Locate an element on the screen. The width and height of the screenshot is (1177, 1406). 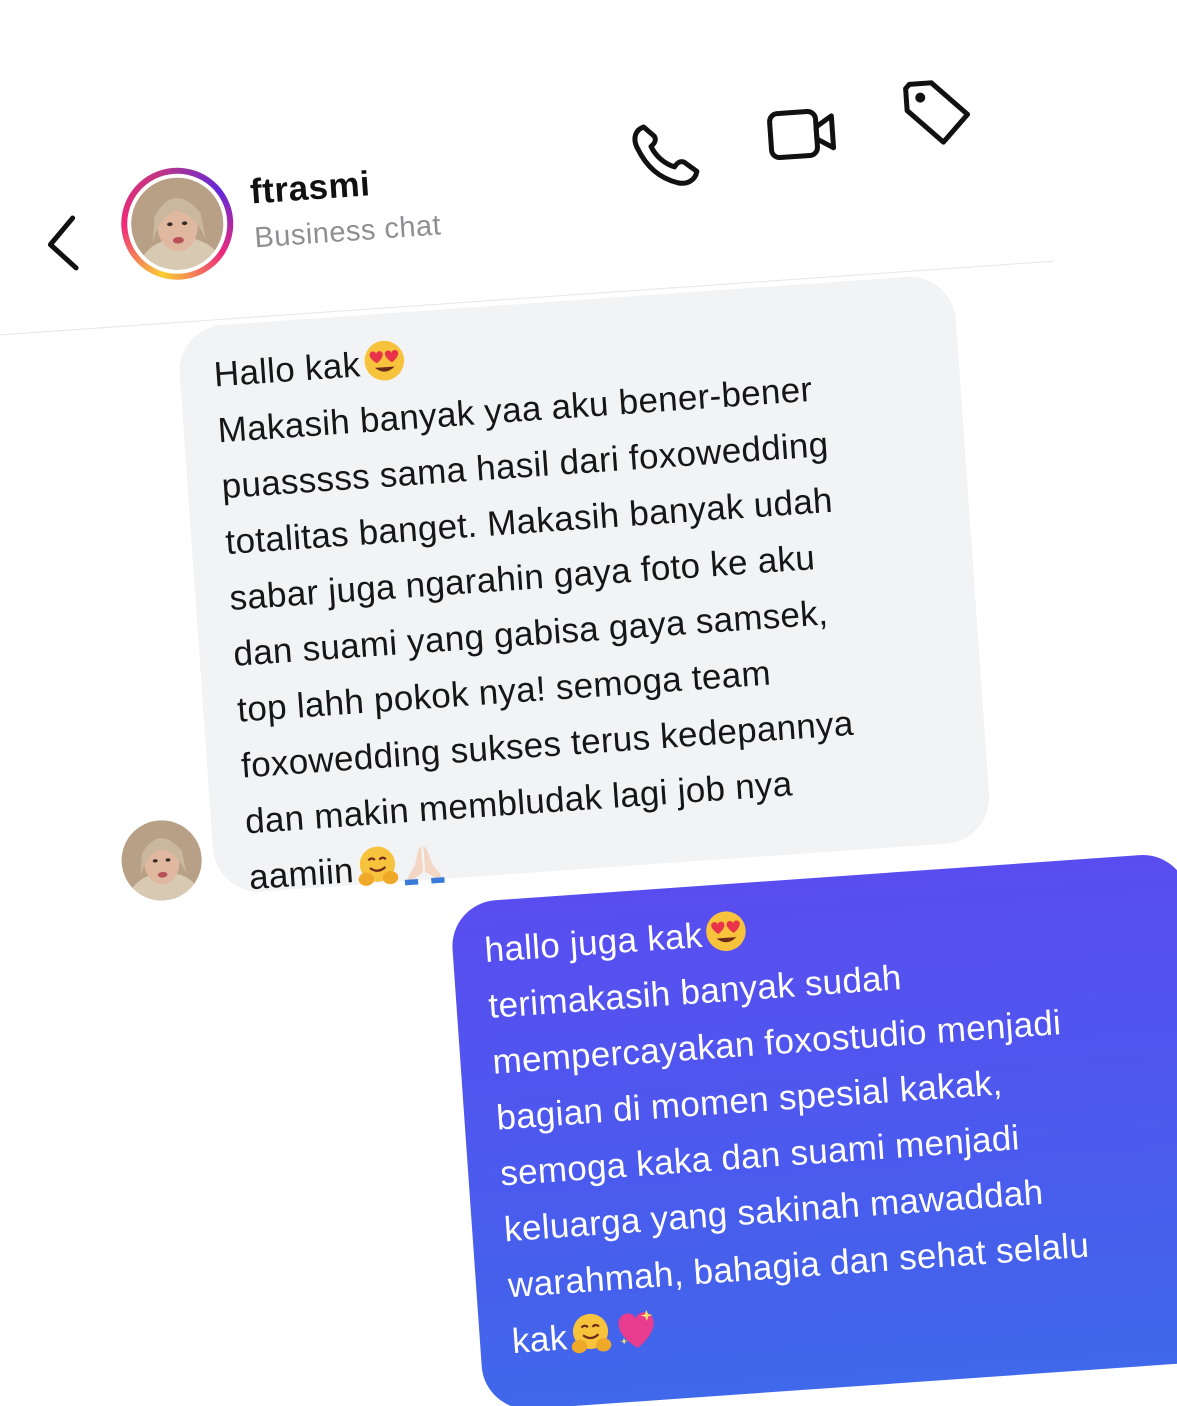
video-call-button is located at coordinates (802, 133).